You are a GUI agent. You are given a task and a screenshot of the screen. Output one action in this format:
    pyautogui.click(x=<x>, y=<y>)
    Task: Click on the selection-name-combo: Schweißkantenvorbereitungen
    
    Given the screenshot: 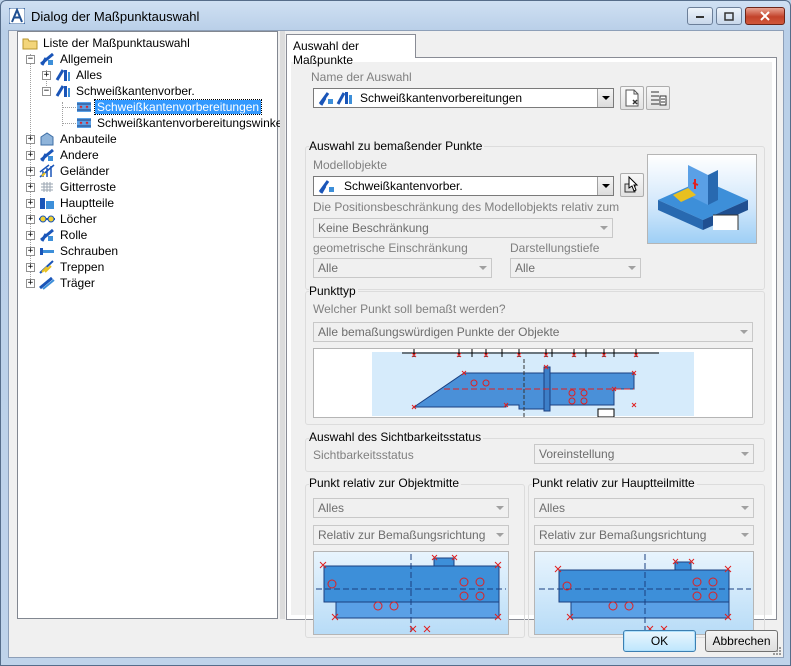 What is the action you would take?
    pyautogui.click(x=463, y=98)
    